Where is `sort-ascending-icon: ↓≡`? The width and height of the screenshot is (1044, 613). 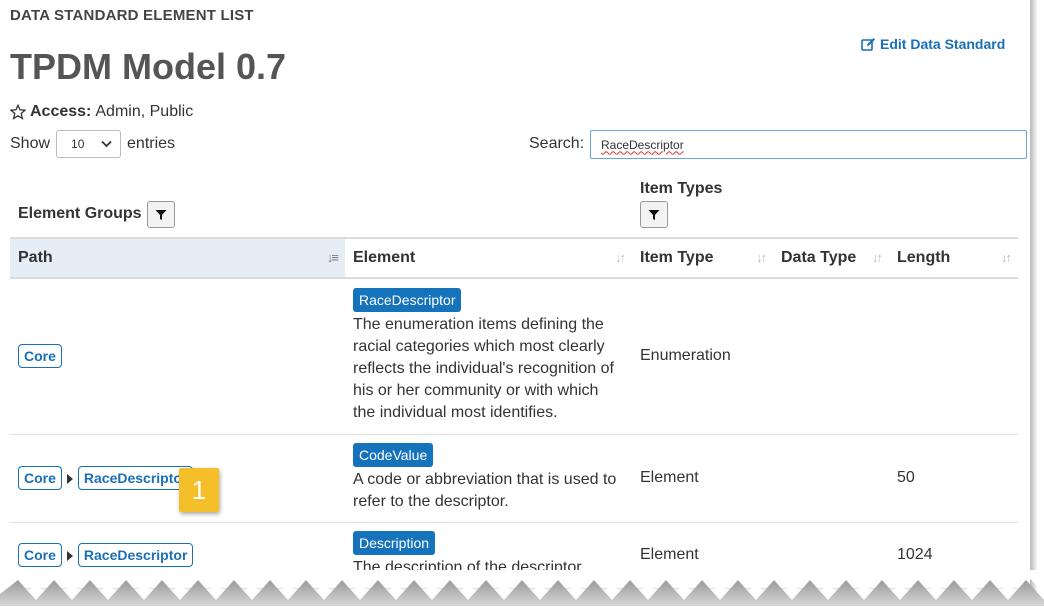 sort-ascending-icon: ↓≡ is located at coordinates (332, 257).